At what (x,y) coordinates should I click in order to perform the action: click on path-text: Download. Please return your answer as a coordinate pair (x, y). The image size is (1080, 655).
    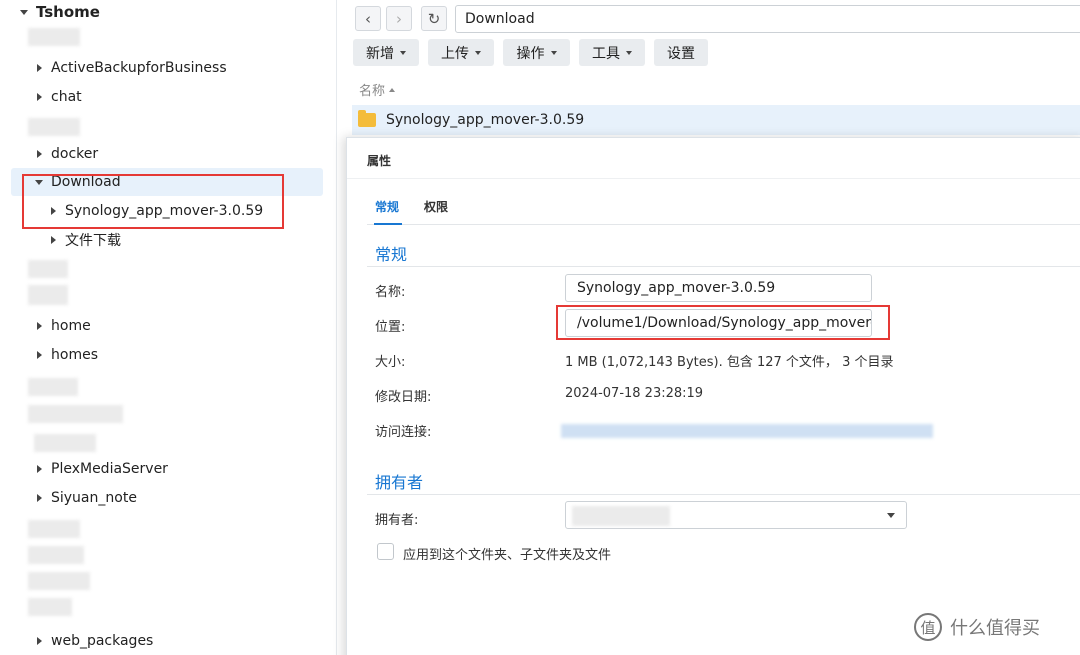
    Looking at the image, I should click on (500, 19).